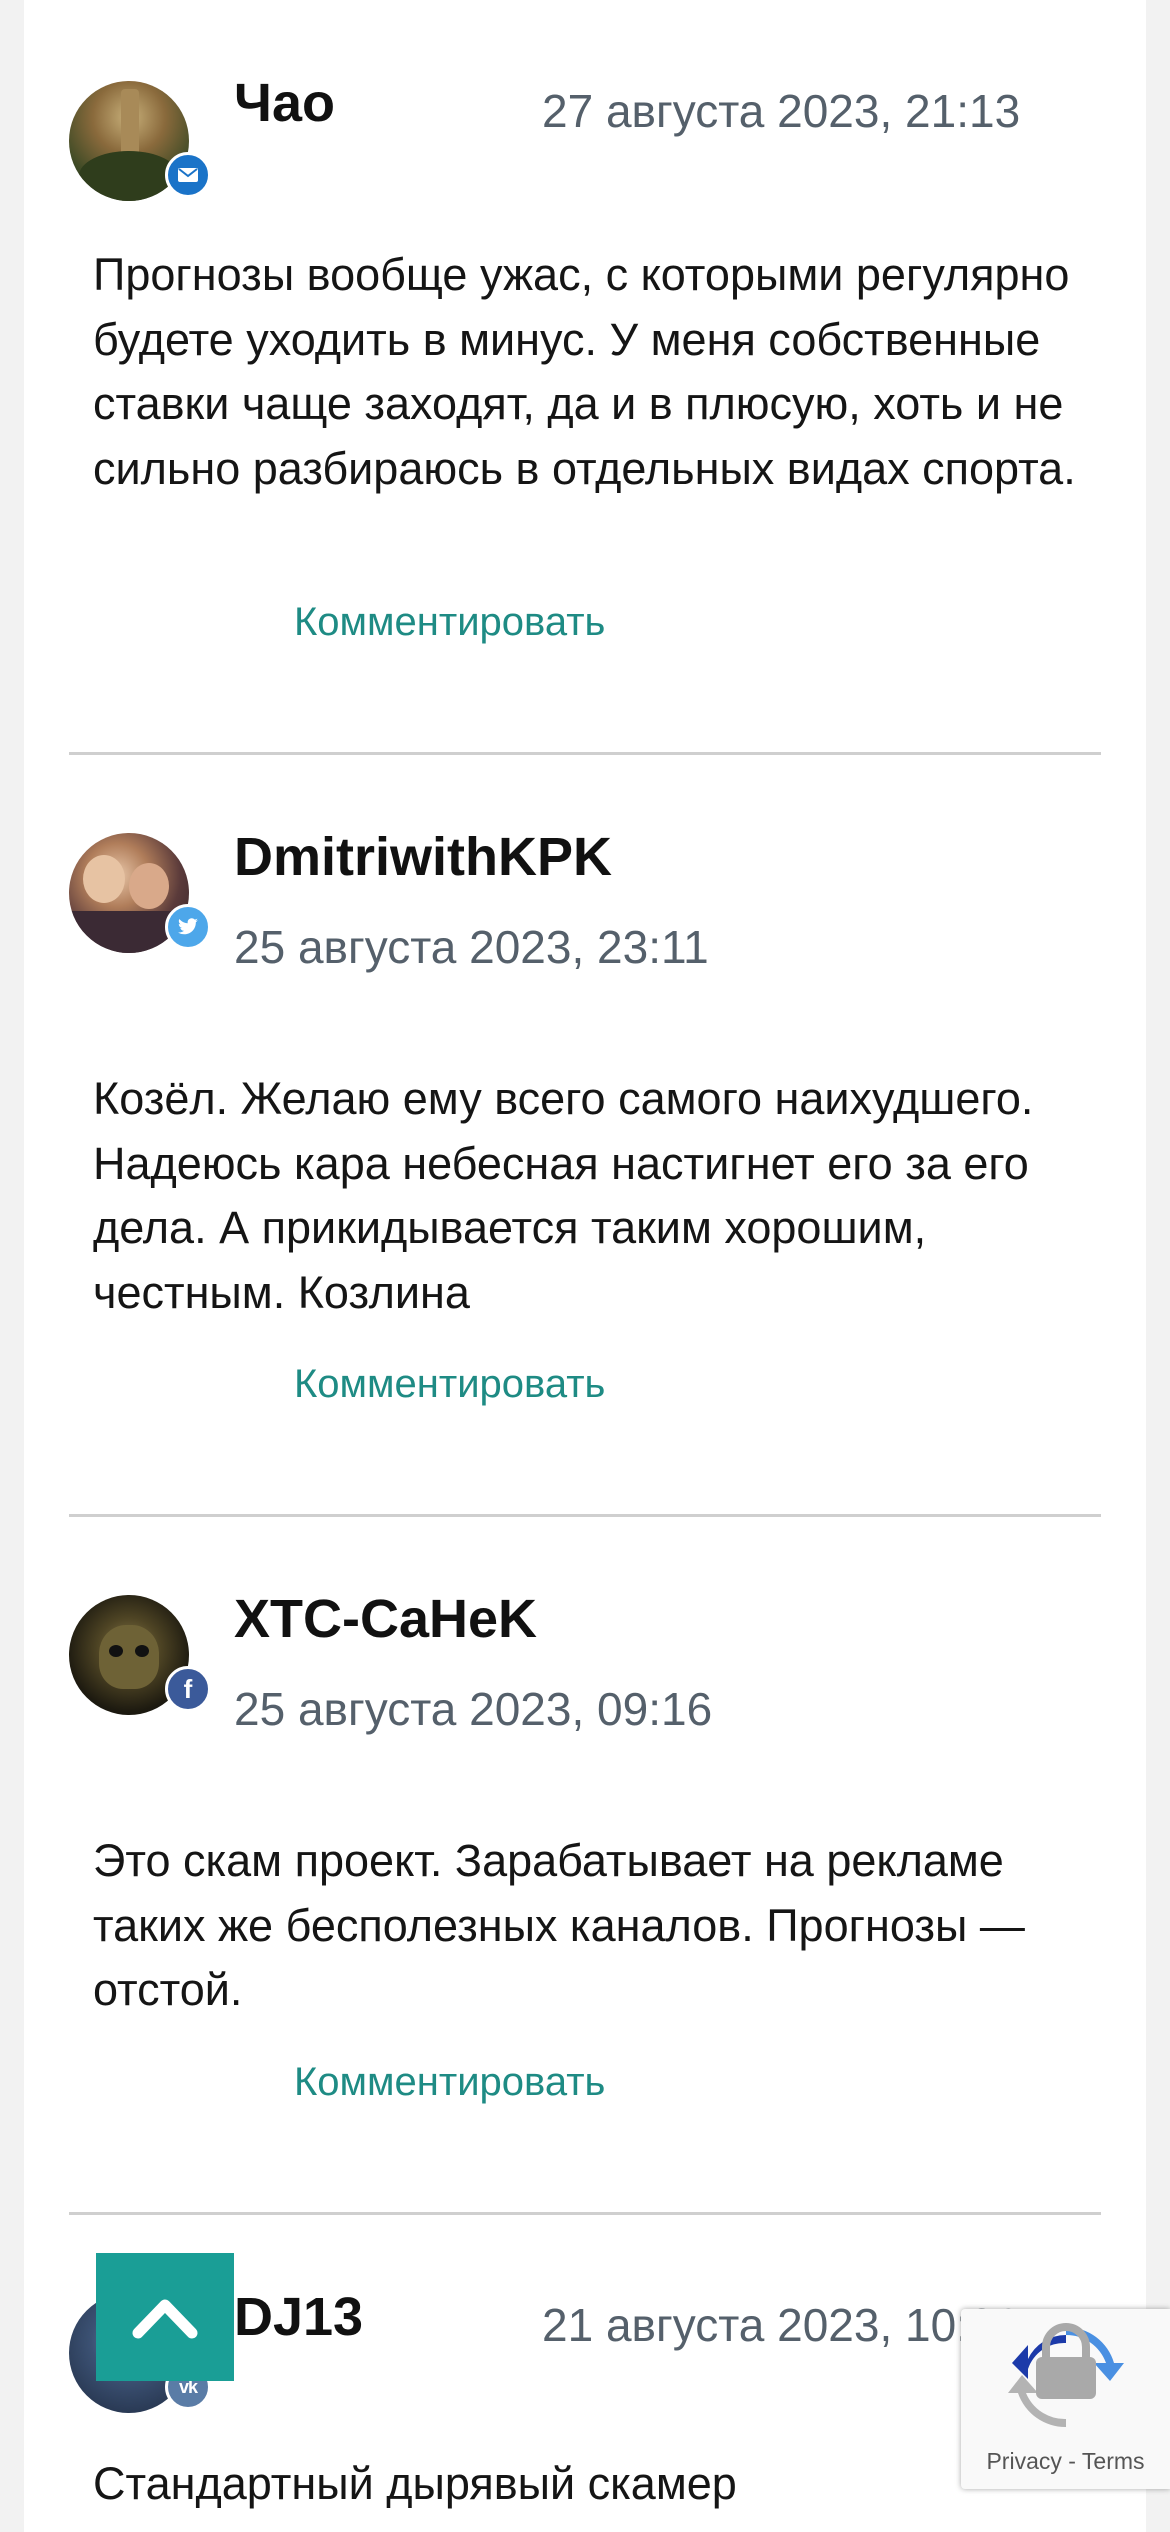 The width and height of the screenshot is (1170, 2532). Describe the element at coordinates (423, 857) in the screenshot. I see `comment-author: DmitriwithKPK` at that location.